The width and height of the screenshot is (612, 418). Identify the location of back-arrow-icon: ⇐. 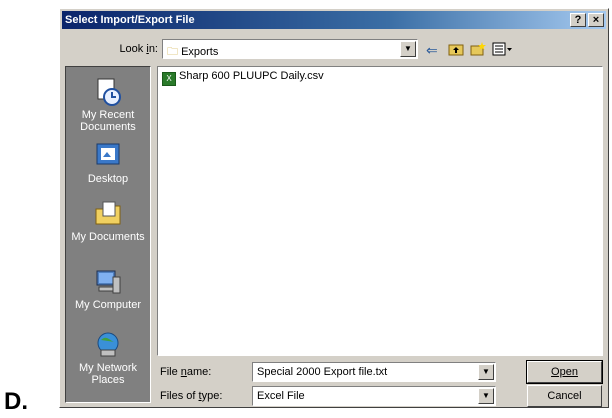
(432, 50).